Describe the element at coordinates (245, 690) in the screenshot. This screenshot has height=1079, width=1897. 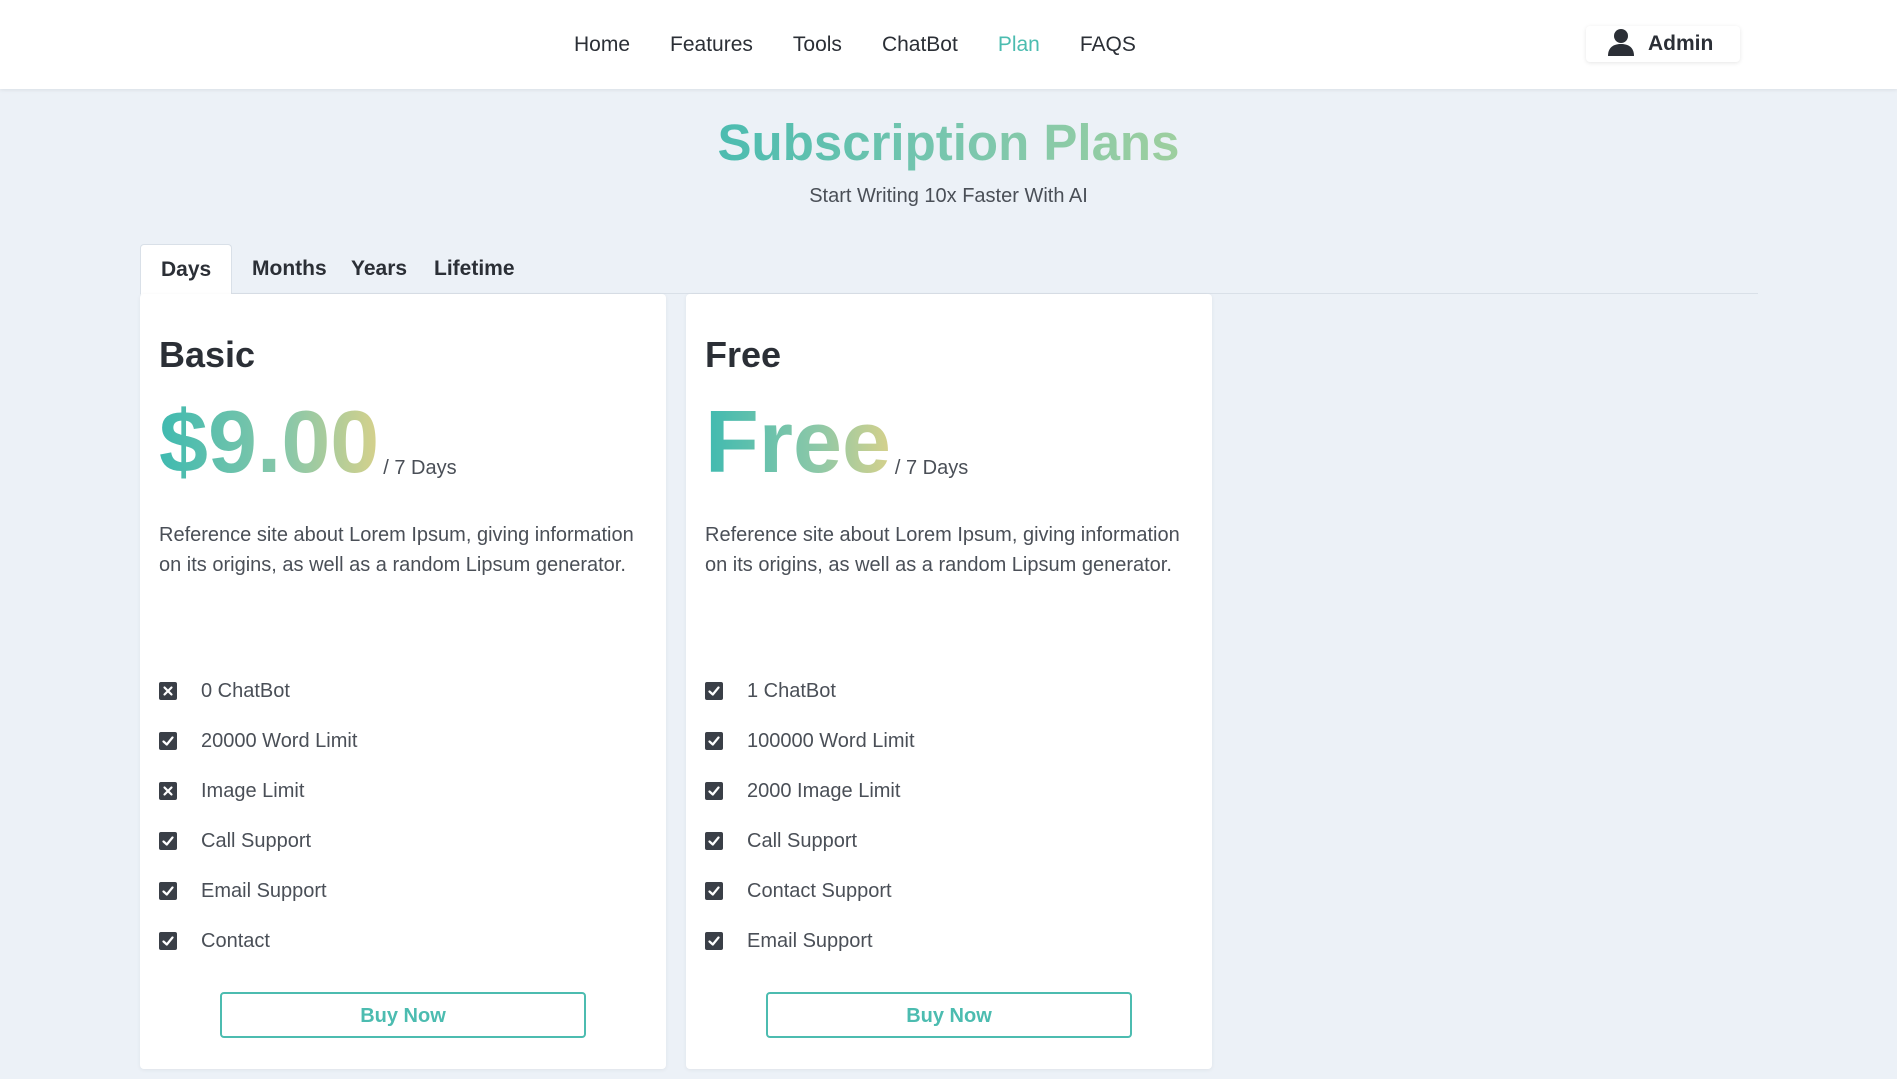
I see `feature-label: 0 ChatBot` at that location.